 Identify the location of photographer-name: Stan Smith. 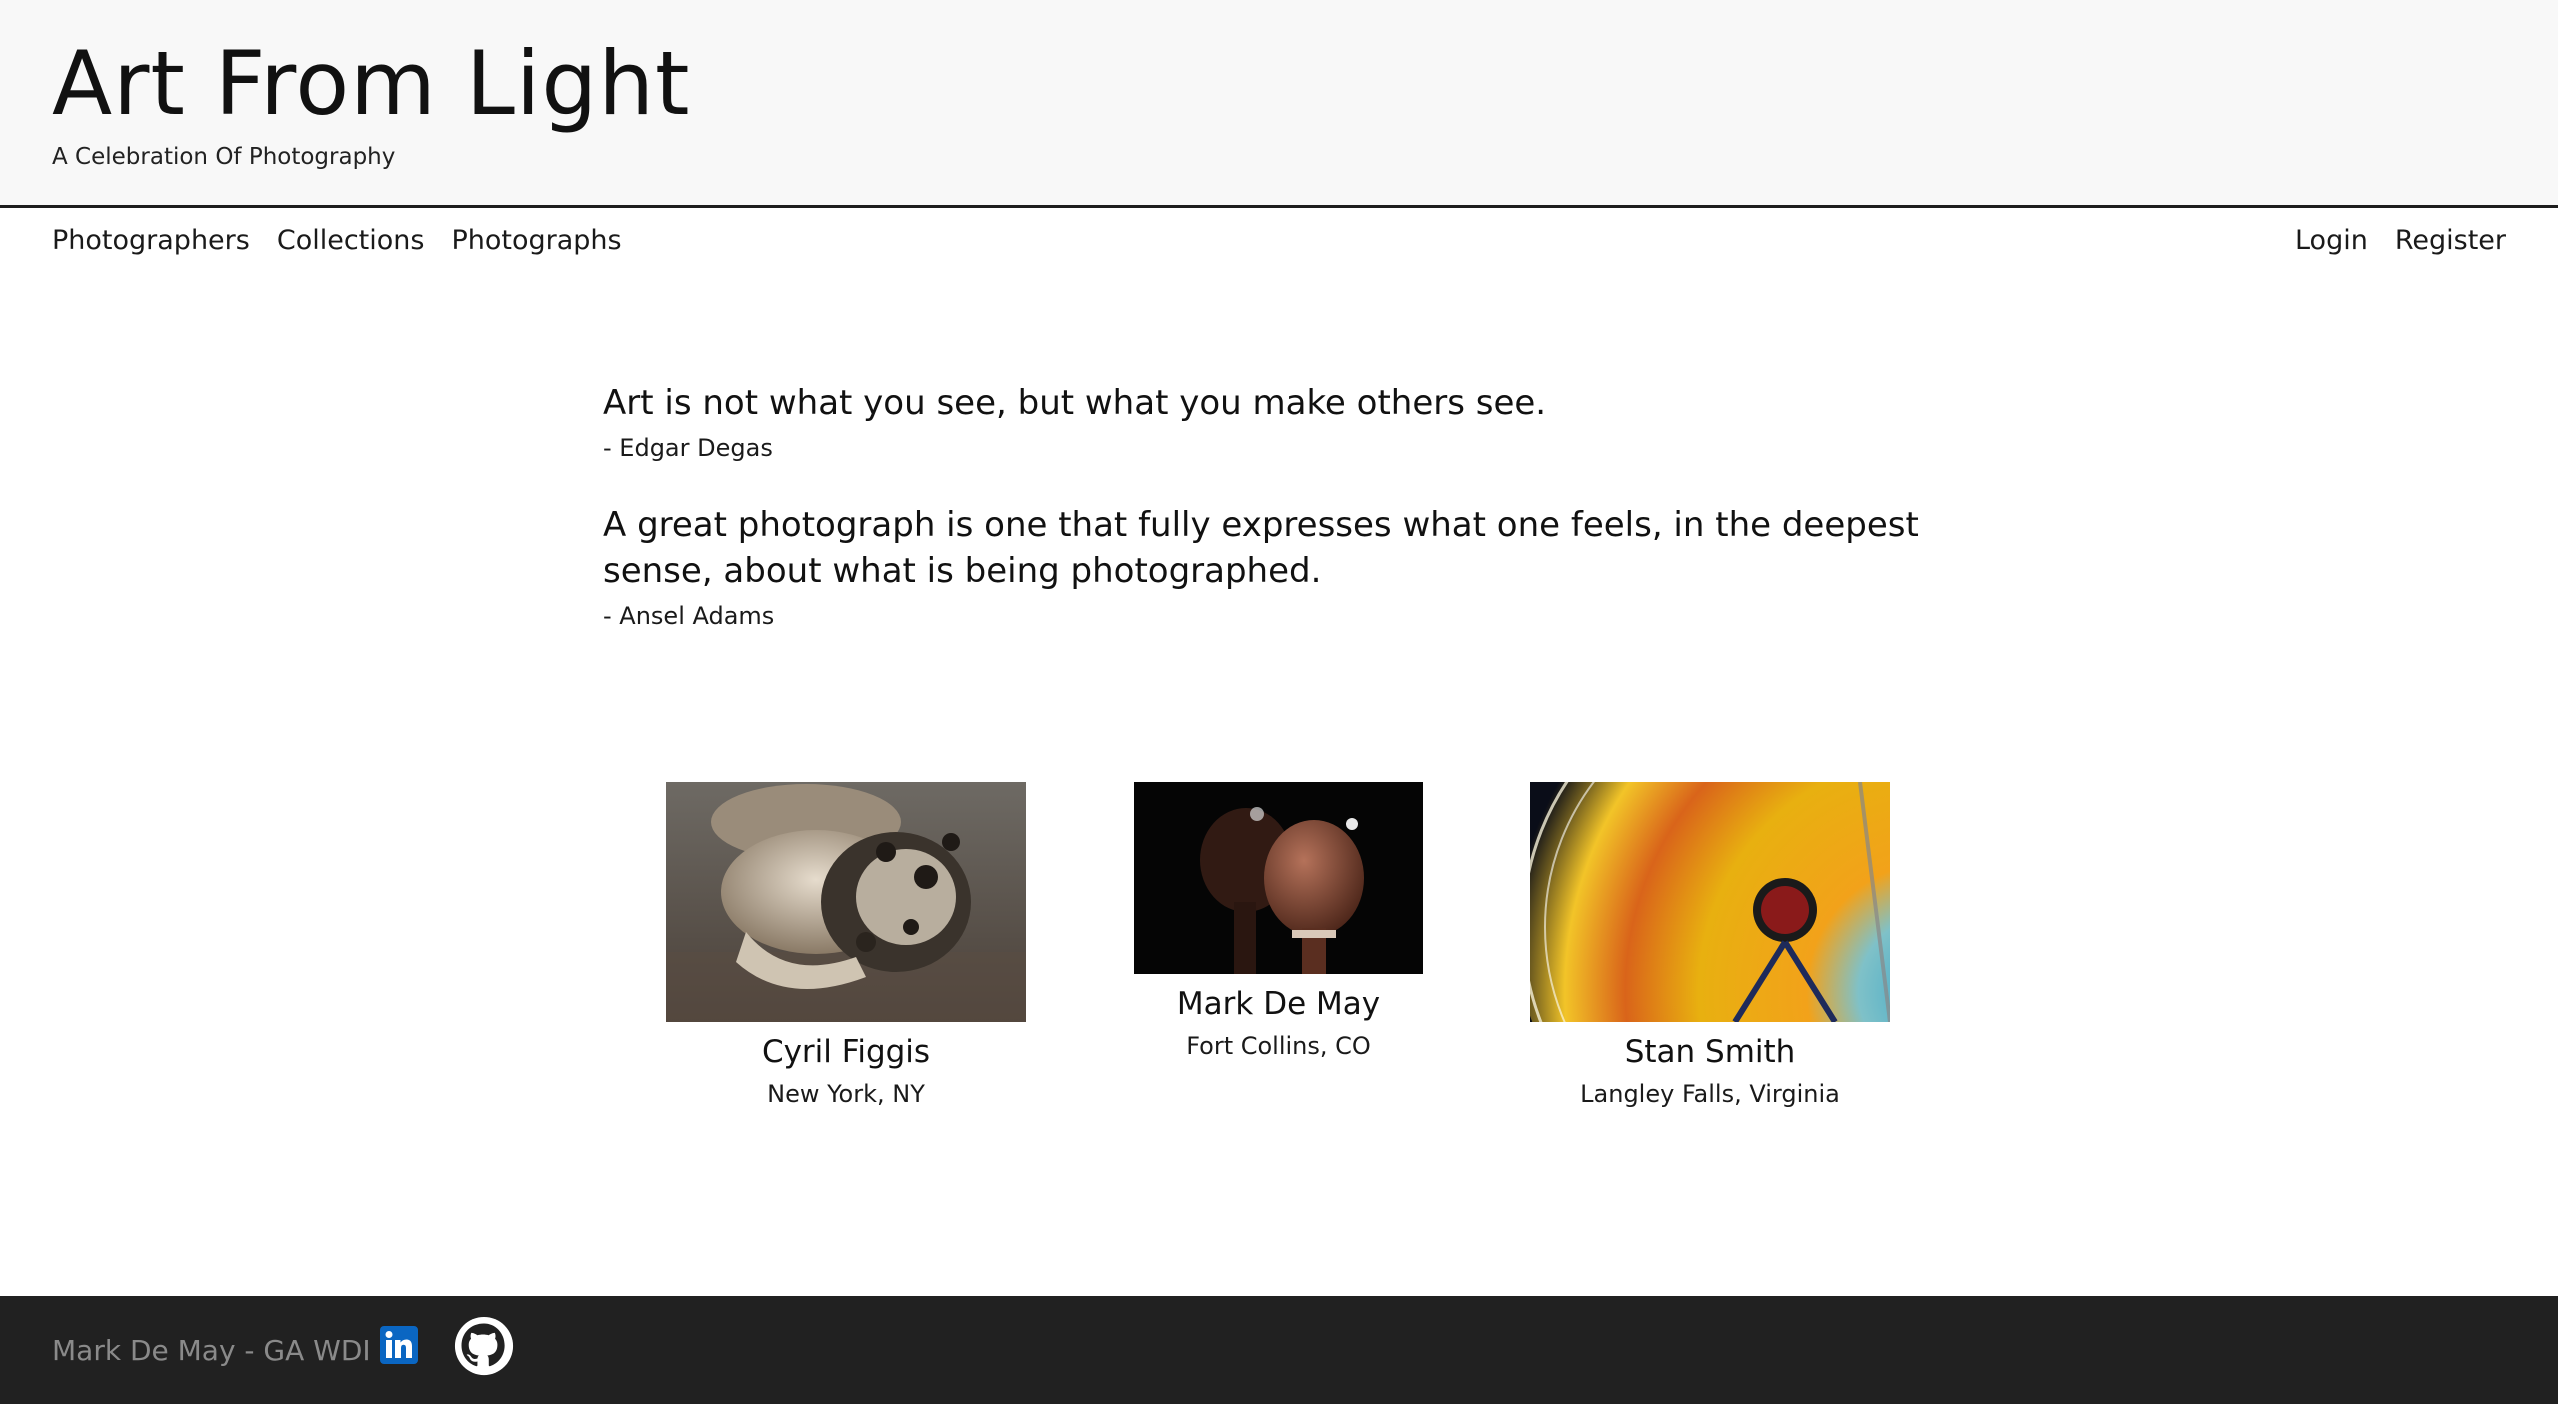
(1710, 1052).